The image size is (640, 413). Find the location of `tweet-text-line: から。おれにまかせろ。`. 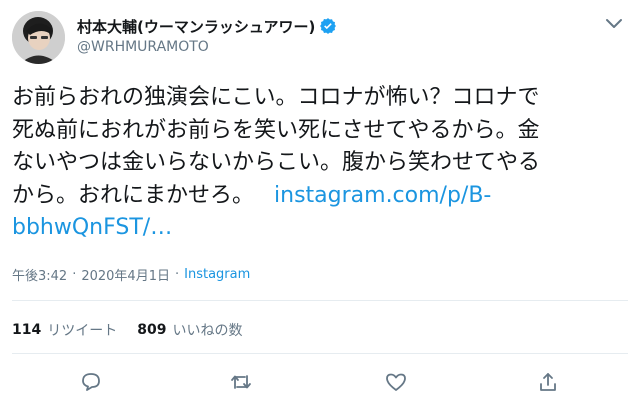

tweet-text-line: から。おれにまかせろ。 is located at coordinates (133, 195).